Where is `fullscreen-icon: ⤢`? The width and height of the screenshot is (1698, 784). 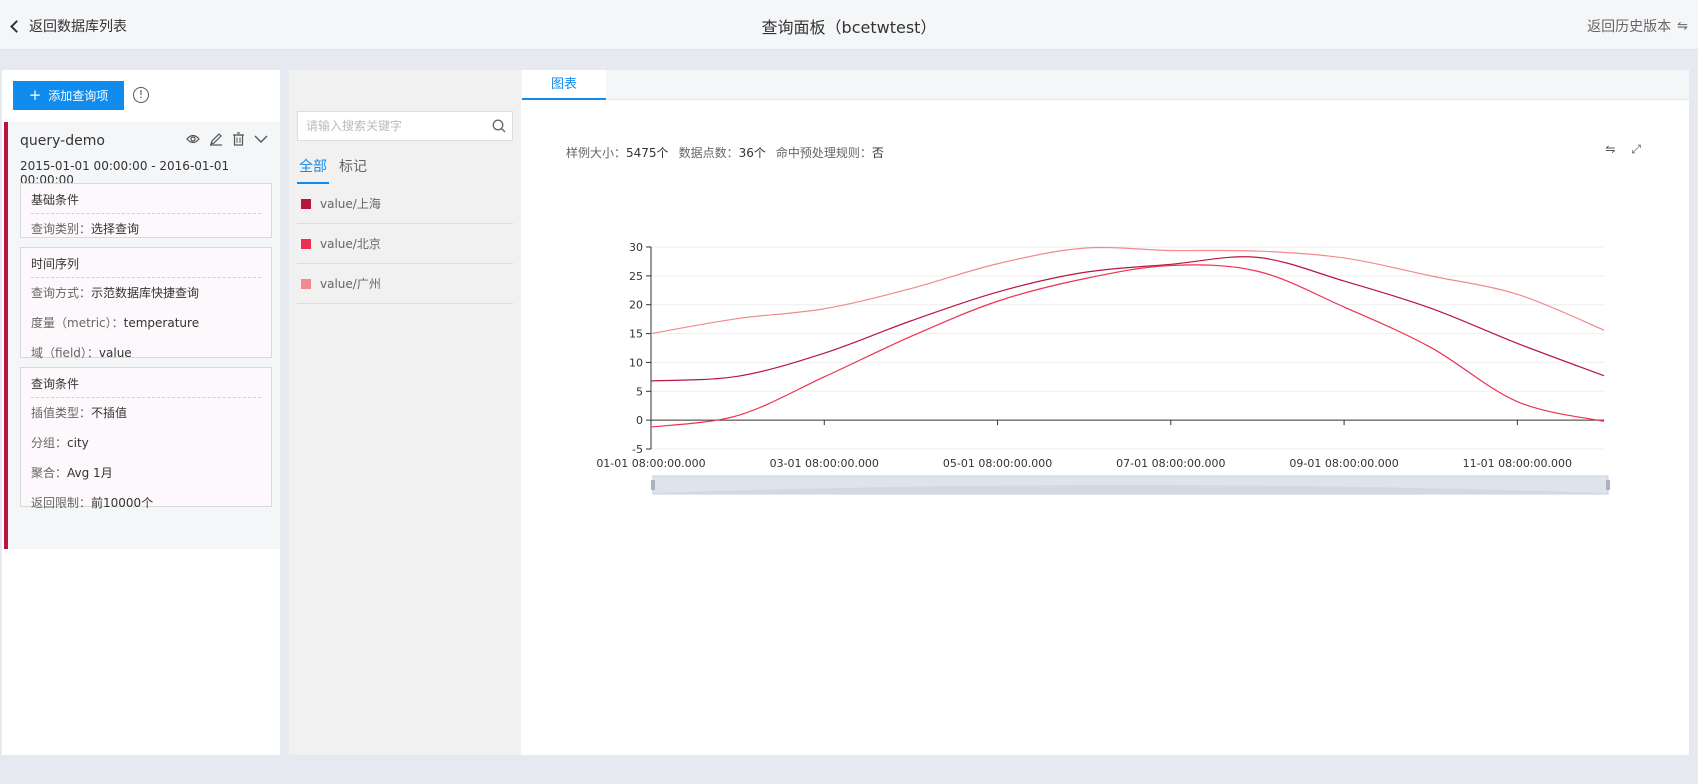 fullscreen-icon: ⤢ is located at coordinates (1636, 149).